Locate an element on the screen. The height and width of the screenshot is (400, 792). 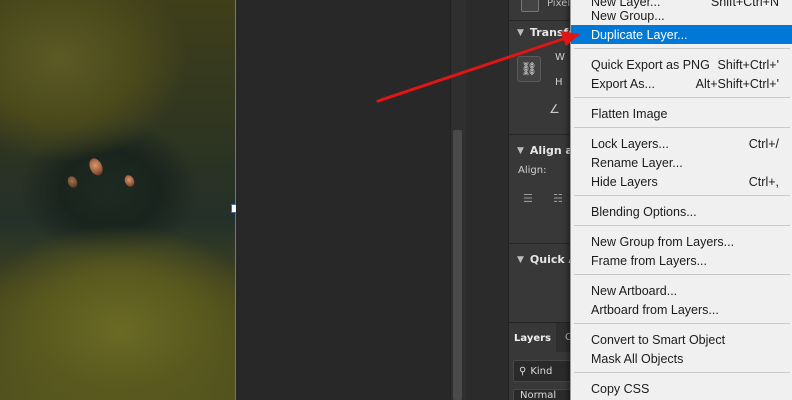
menu-item-label: Quick Export as PNG is located at coordinates (650, 64).